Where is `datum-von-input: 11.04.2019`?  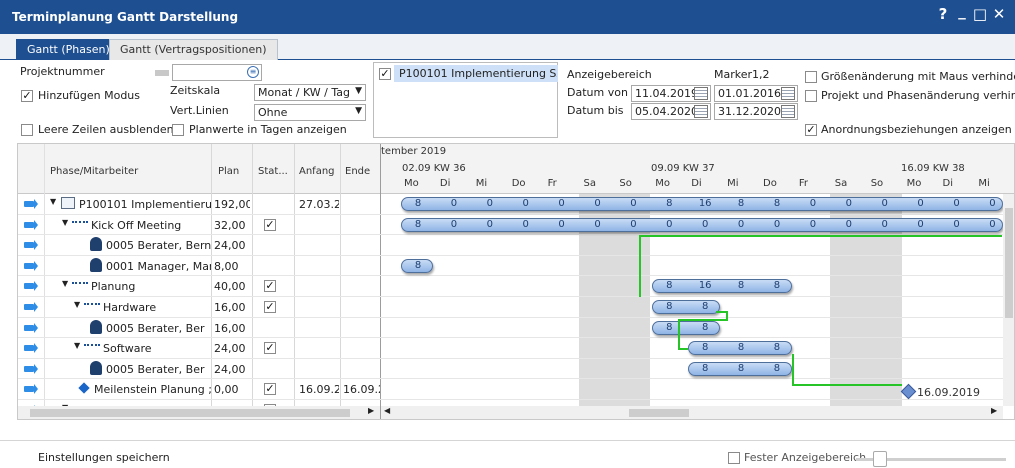 datum-von-input: 11.04.2019 is located at coordinates (671, 93).